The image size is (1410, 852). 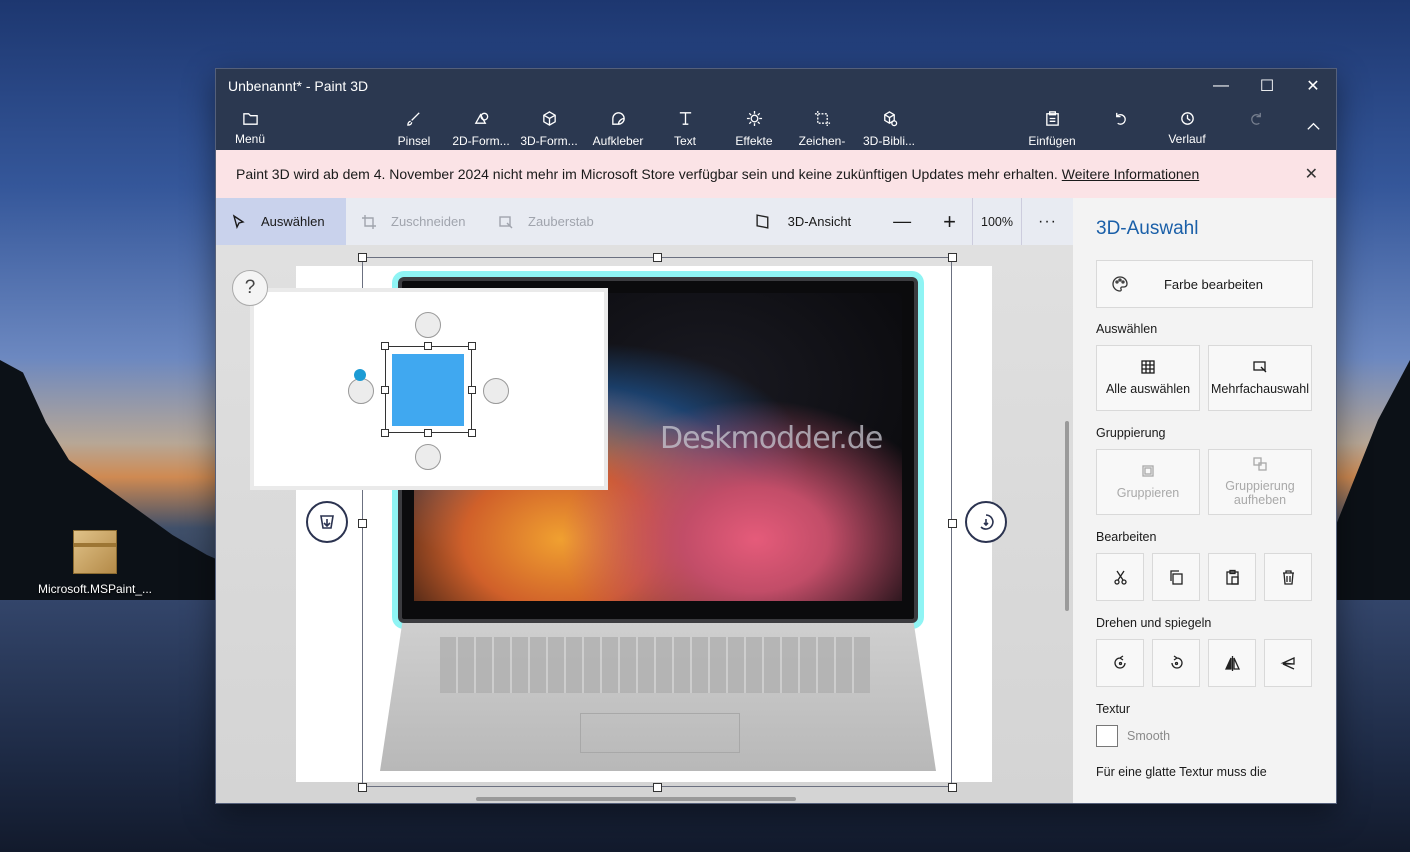 I want to click on group-button: Gruppieren, so click(x=1148, y=482).